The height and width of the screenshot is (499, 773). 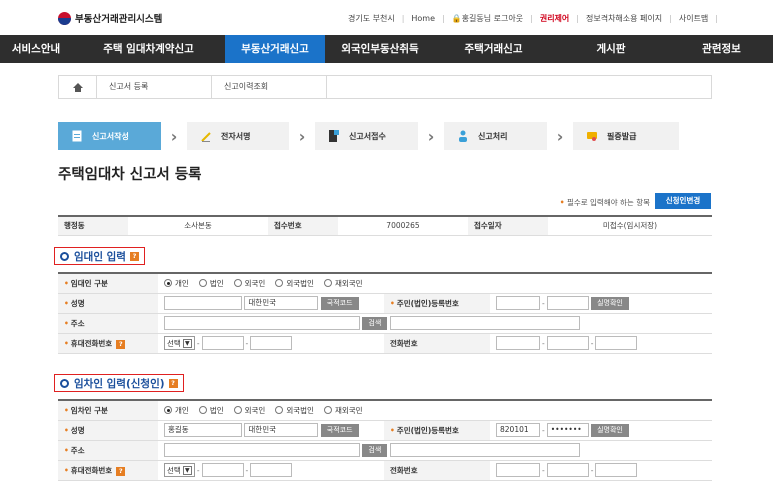 What do you see at coordinates (108, 303) in the screenshot?
I see `lessor-name-label: • 성명` at bounding box center [108, 303].